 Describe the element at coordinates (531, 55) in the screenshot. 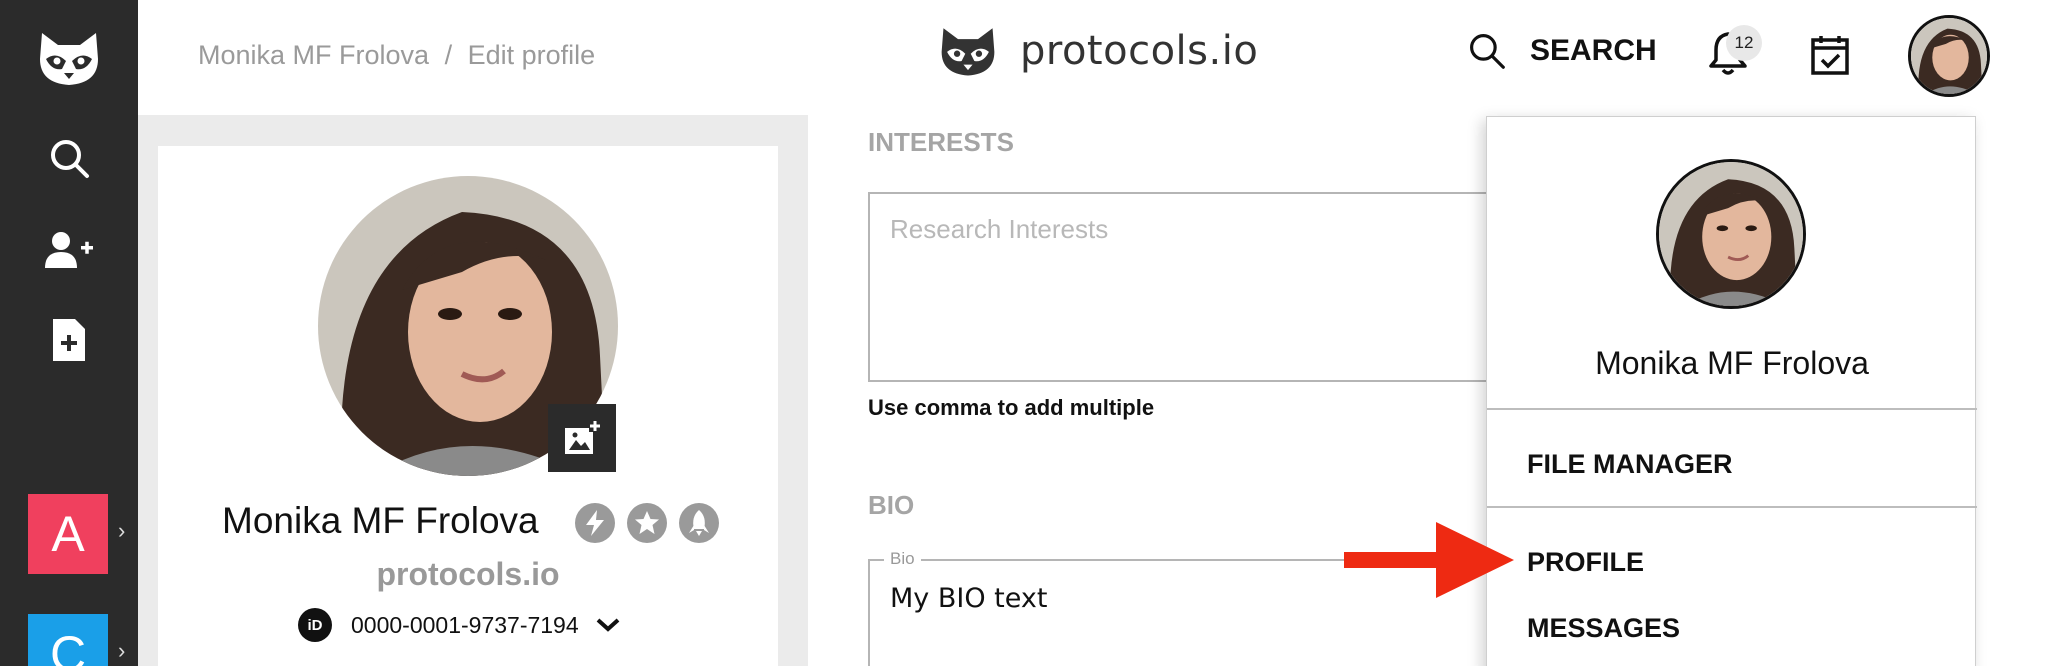

I see `breadcrumb-current-page: Edit profile` at that location.